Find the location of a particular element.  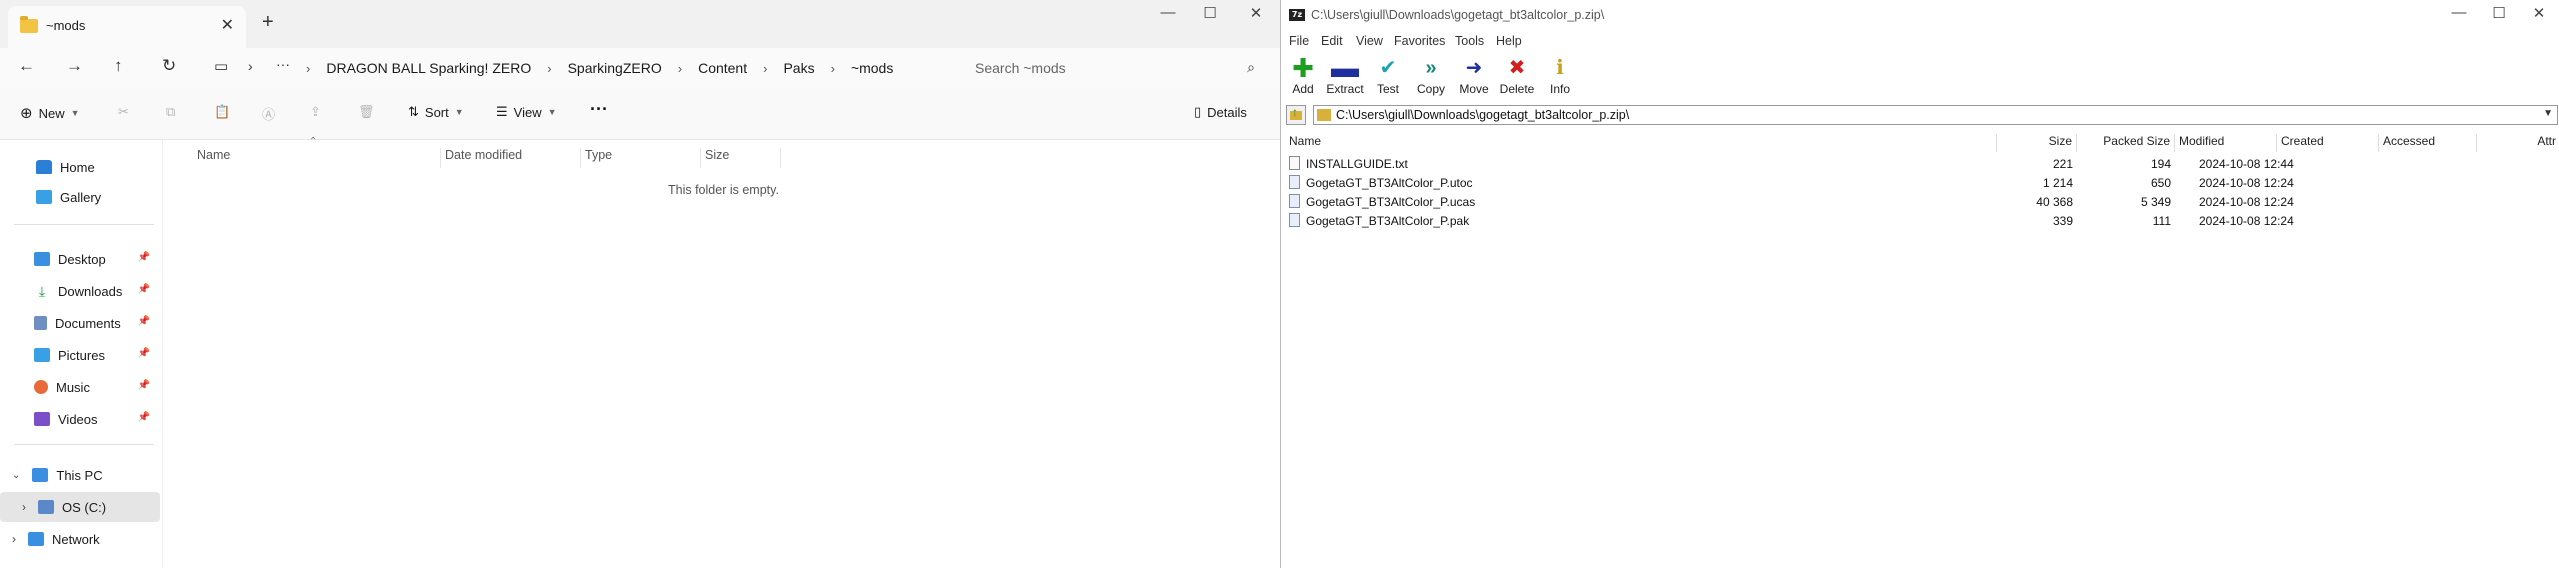

details-button: ▯ Details is located at coordinates (1220, 112).